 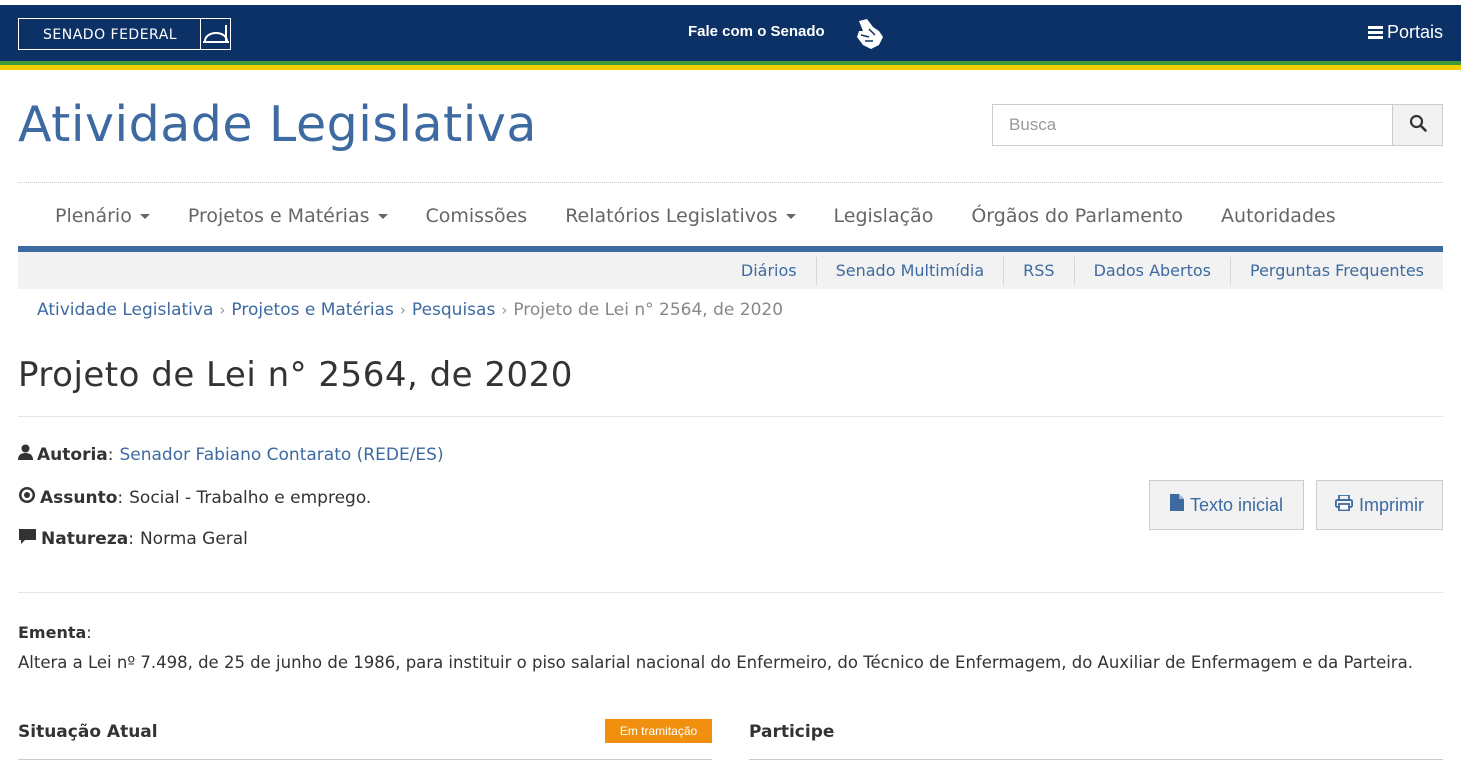 I want to click on nav-item-plenario: Plenário, so click(x=93, y=216).